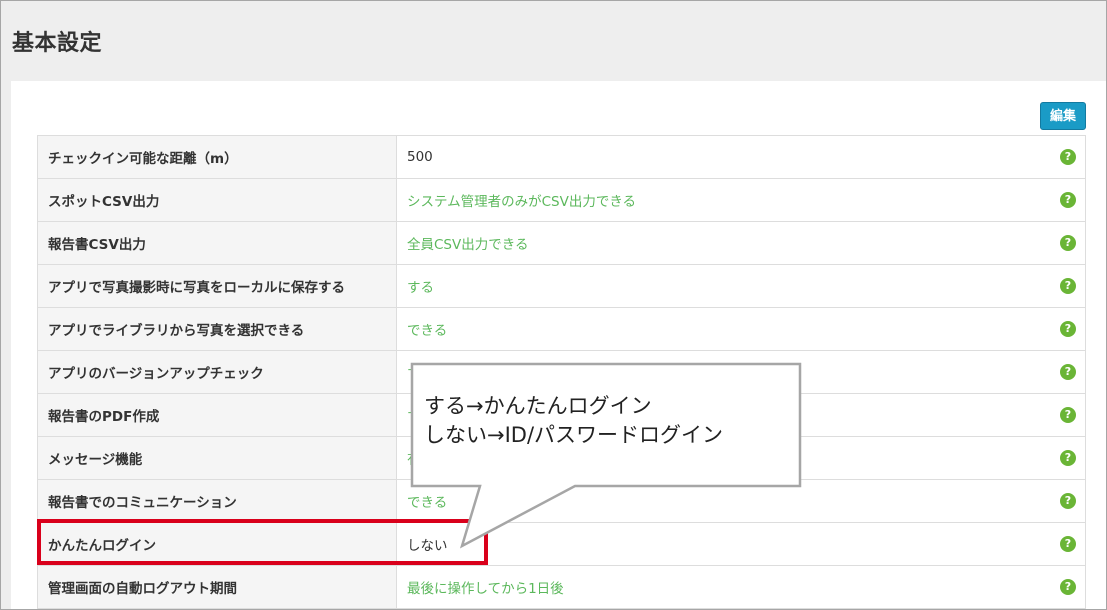 This screenshot has height=610, width=1107. I want to click on table-row: 報告書でのコミュニケーション できる?, so click(561, 501).